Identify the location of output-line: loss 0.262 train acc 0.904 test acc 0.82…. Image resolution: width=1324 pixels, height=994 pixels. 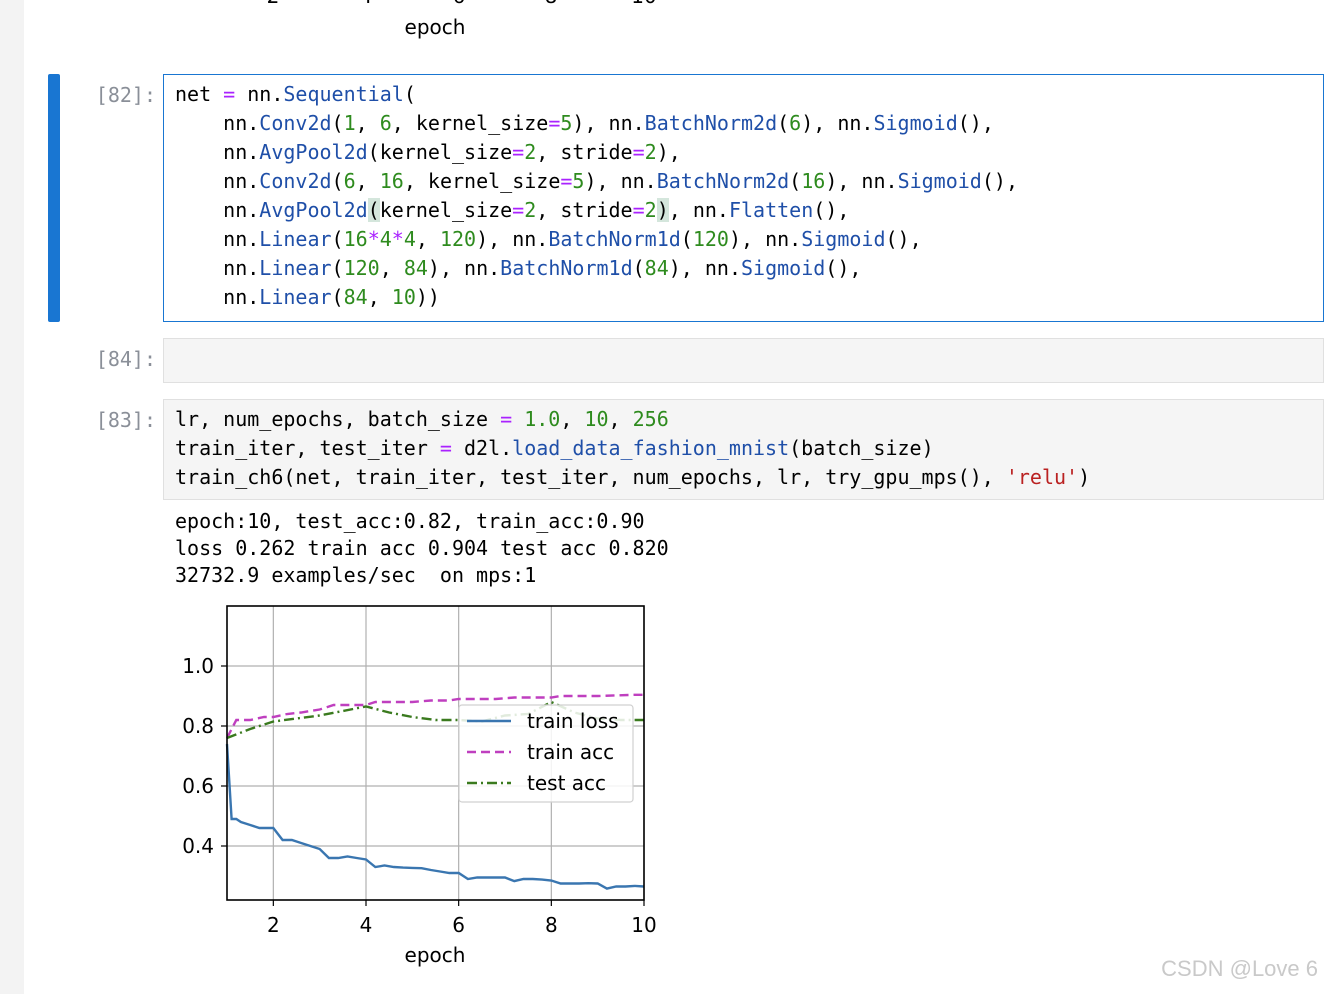
(422, 548).